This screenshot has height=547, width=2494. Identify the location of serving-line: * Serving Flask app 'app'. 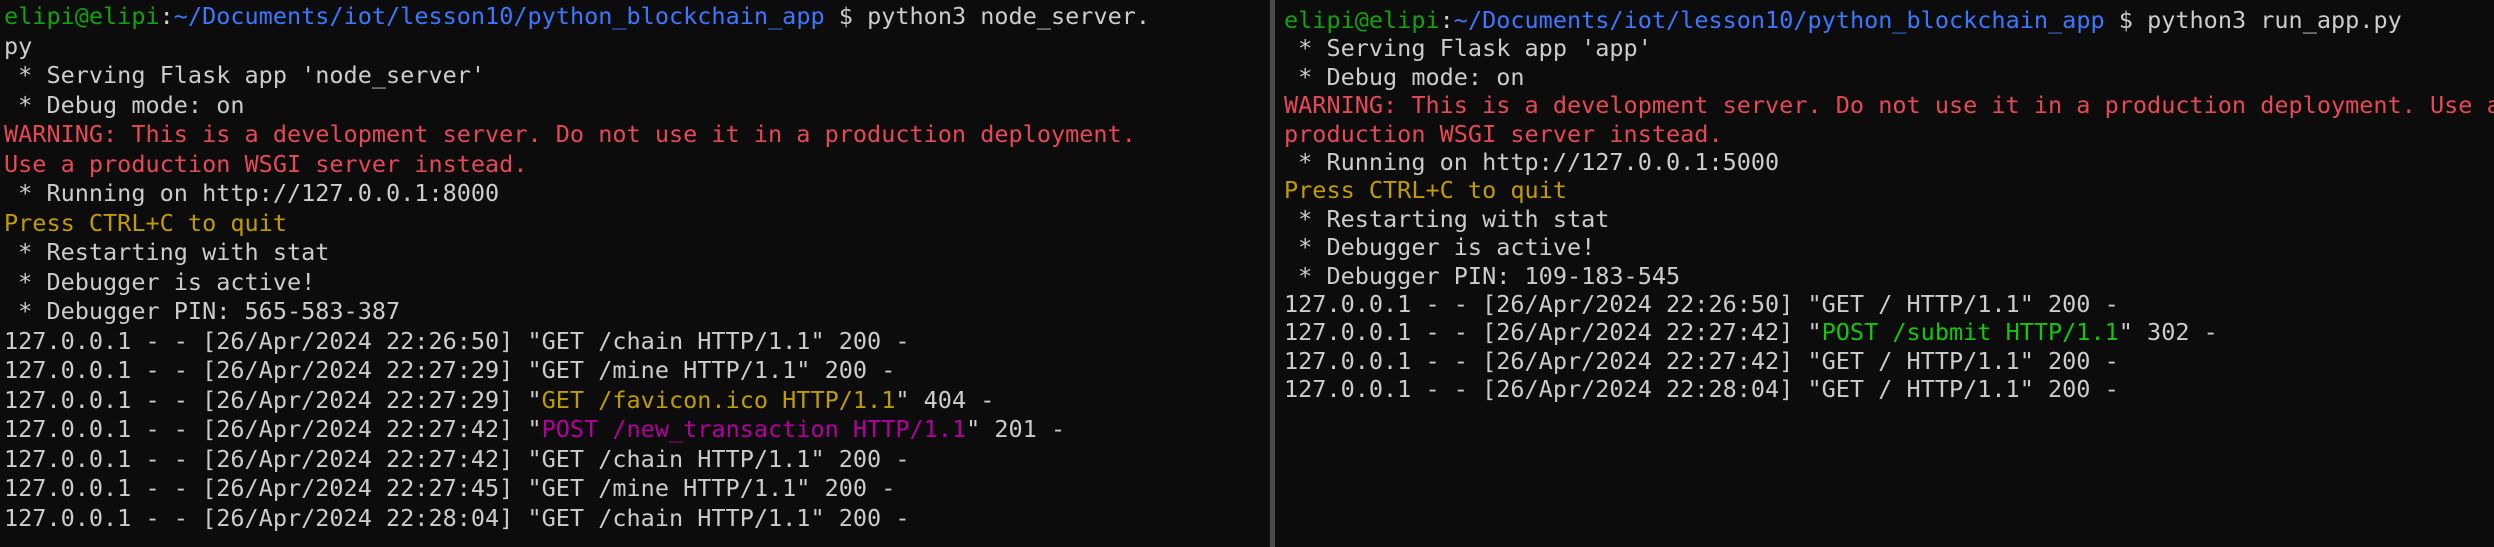
(1468, 48).